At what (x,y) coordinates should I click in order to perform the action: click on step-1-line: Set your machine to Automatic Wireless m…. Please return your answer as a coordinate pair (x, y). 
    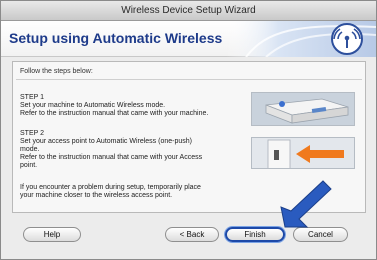
    Looking at the image, I should click on (93, 105).